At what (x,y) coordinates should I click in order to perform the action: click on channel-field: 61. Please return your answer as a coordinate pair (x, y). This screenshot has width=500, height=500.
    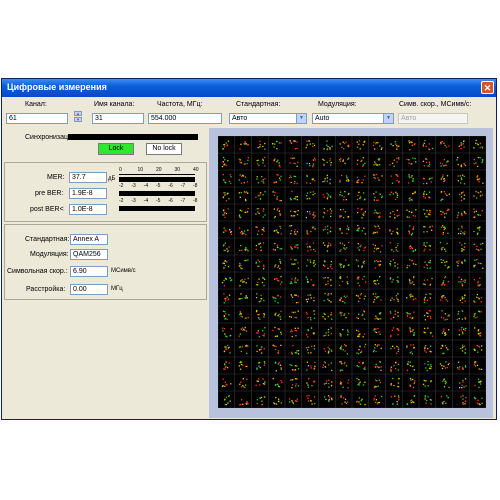
    Looking at the image, I should click on (37, 118).